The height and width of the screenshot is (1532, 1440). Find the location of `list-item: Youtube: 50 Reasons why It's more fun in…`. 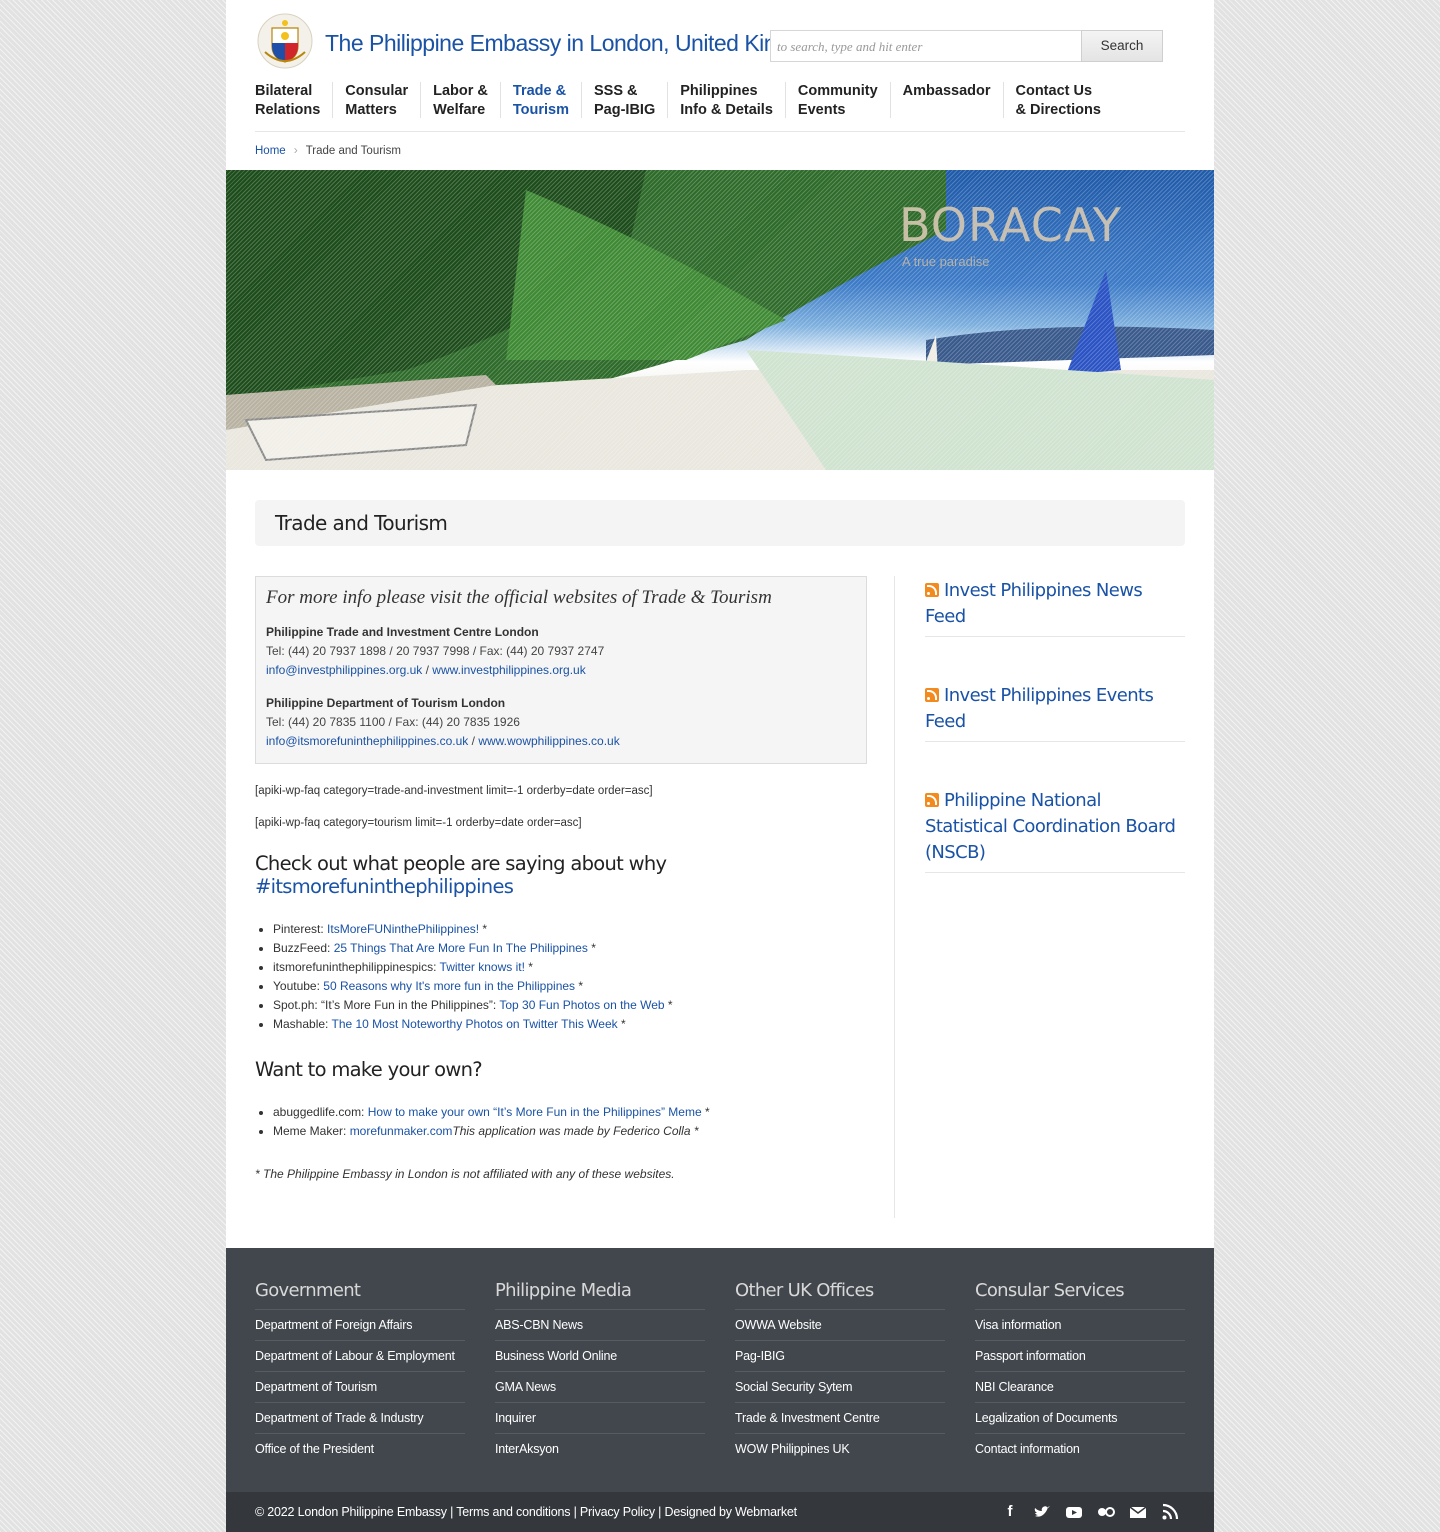

list-item: Youtube: 50 Reasons why It's more fun in… is located at coordinates (570, 986).